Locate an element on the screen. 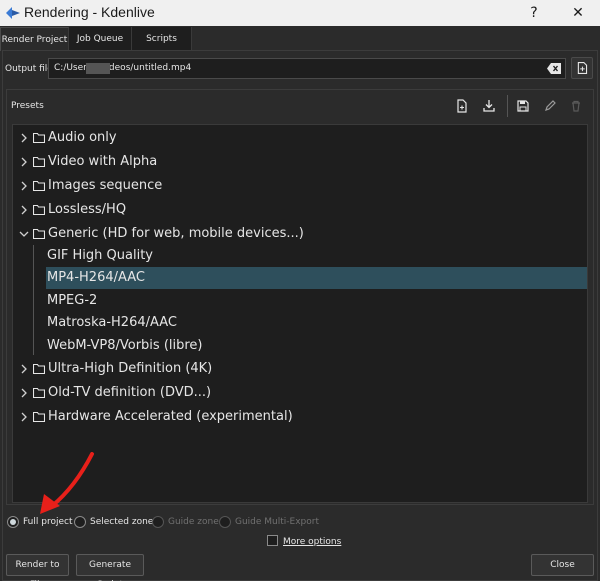 This screenshot has height=581, width=600. tree-item-hardware-accelerated: Hardware Accelerated (experimental) is located at coordinates (300, 417).